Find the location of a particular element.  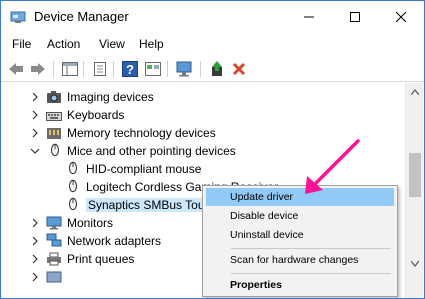

ctx-uninstall-device: Uninstall device is located at coordinates (300, 235).